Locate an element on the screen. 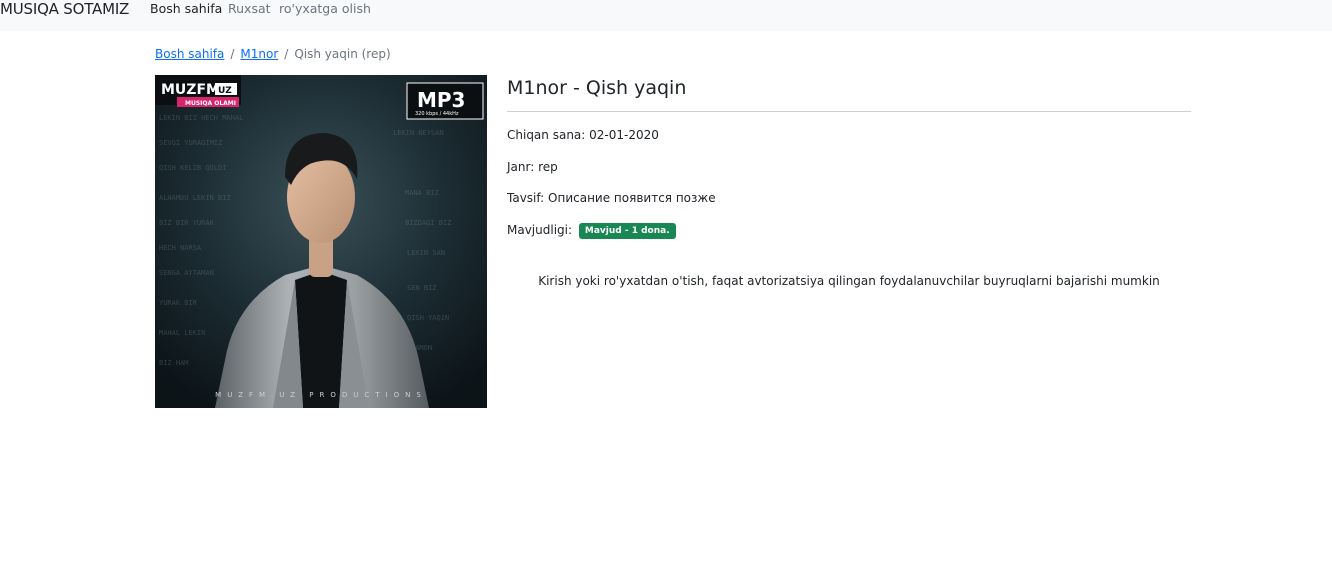 This screenshot has height=582, width=1332. title-divider is located at coordinates (849, 111).